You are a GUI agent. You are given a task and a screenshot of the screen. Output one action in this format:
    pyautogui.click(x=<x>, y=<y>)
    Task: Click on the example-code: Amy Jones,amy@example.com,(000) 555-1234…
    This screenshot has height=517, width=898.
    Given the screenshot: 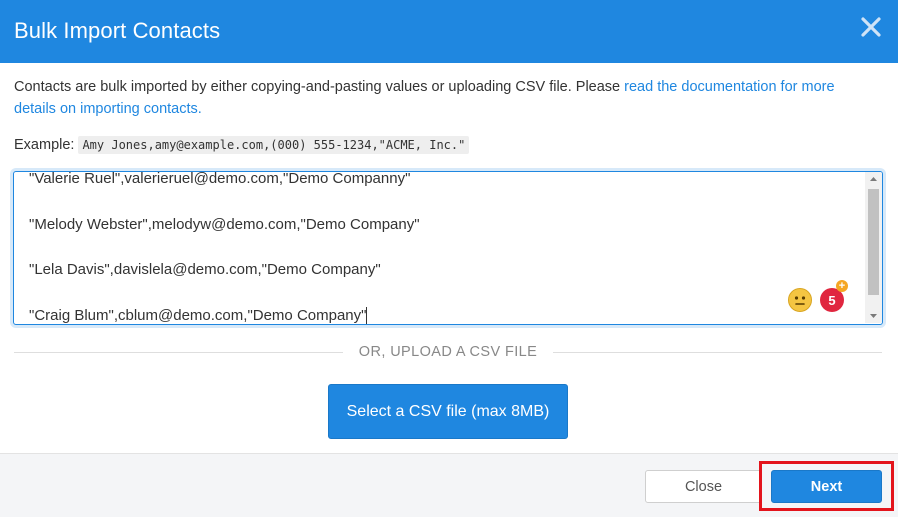 What is the action you would take?
    pyautogui.click(x=274, y=145)
    